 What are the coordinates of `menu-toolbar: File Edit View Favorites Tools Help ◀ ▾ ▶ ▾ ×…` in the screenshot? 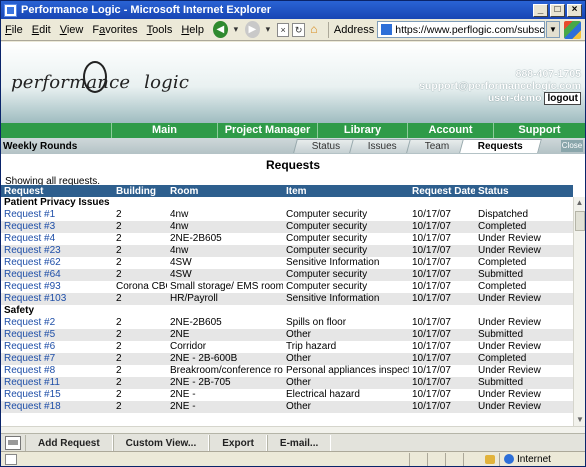 It's located at (293, 30).